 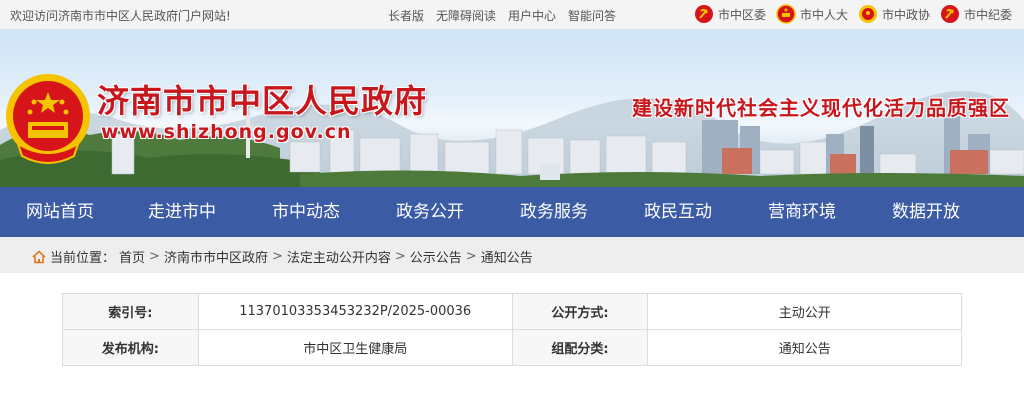 I want to click on nav-item-home: 网站首页, so click(x=60, y=212).